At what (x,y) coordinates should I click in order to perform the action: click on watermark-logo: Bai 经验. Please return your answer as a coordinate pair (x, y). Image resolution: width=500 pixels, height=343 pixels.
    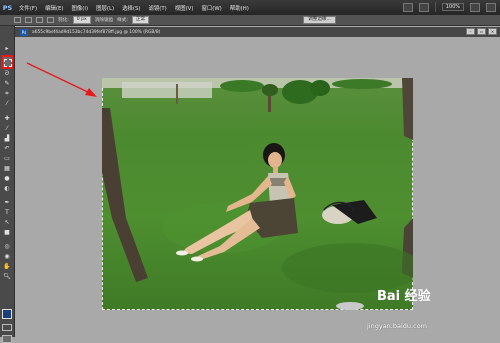
    Looking at the image, I should click on (404, 296).